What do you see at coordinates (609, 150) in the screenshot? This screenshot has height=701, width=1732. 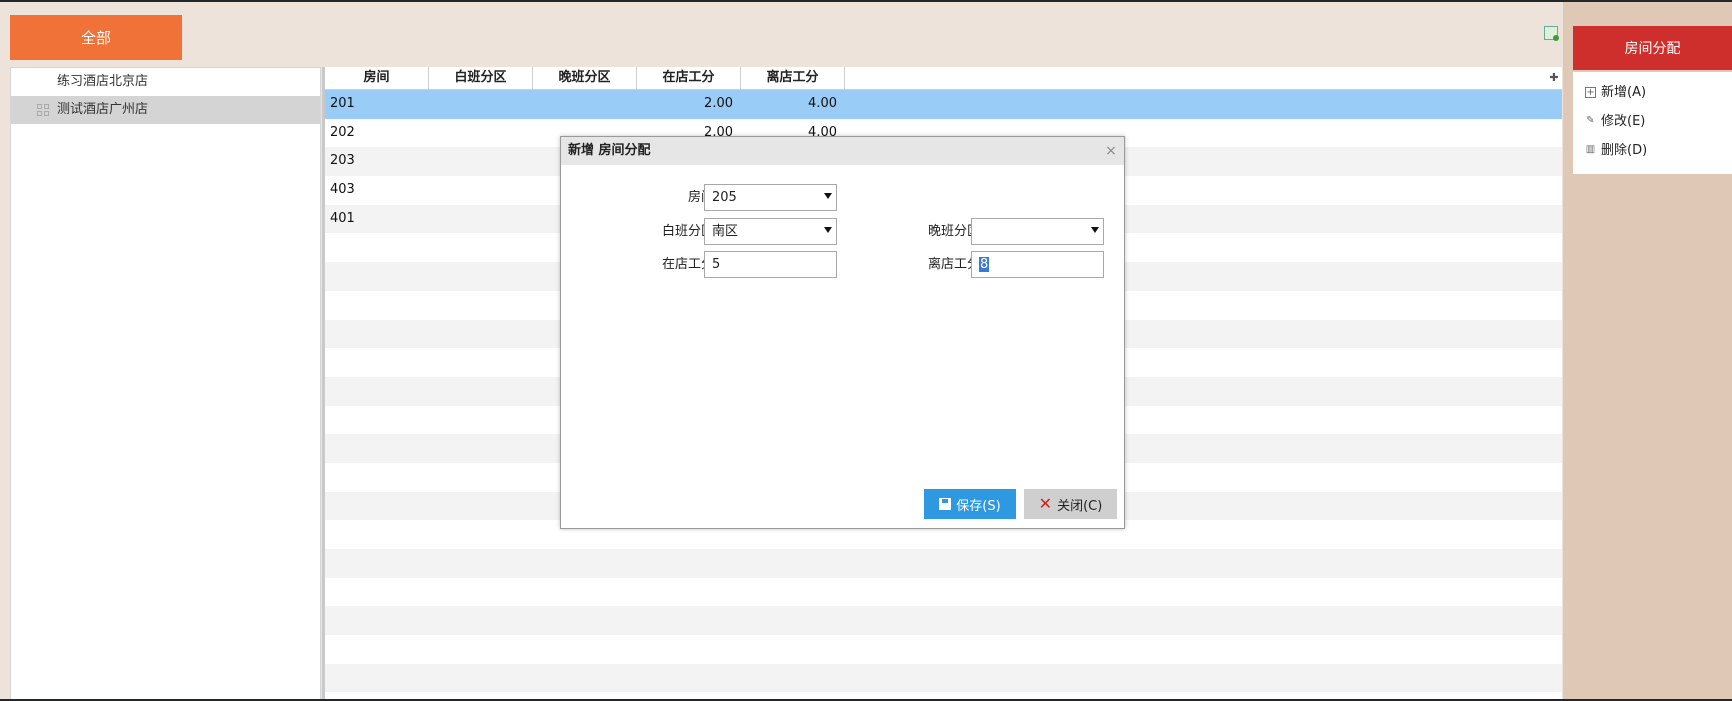 I see `dialog-title: 新增 房间分配` at bounding box center [609, 150].